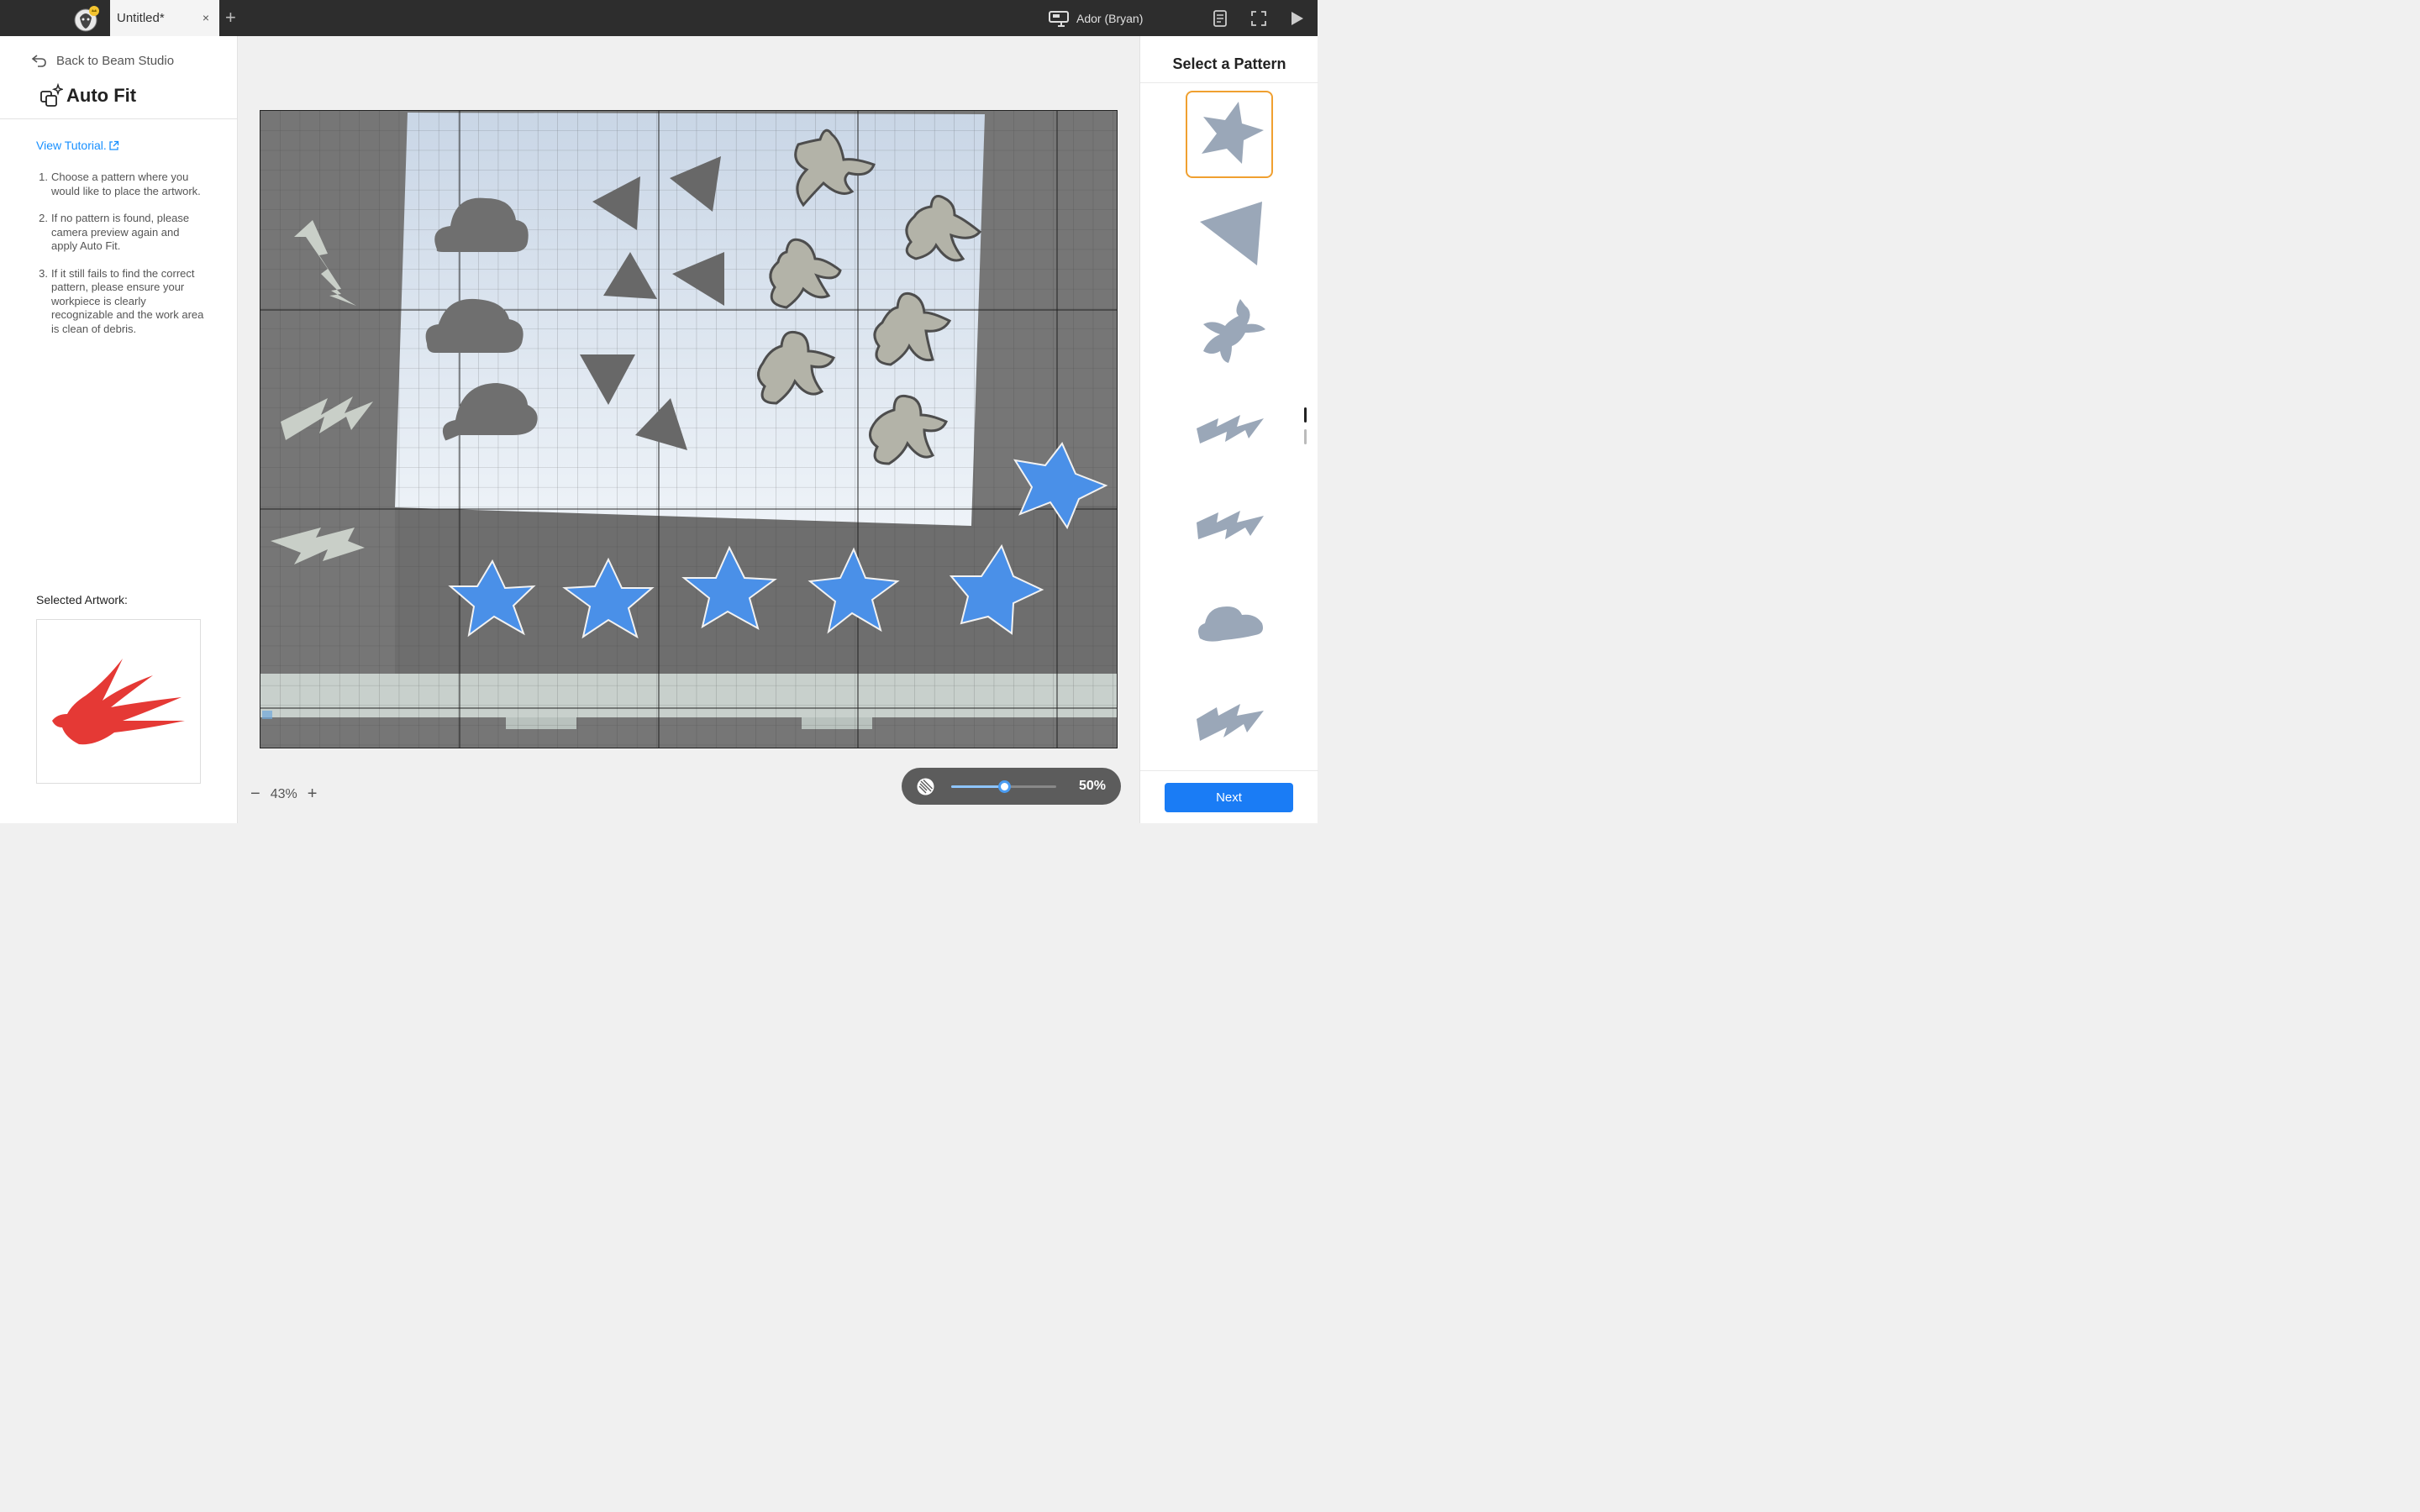  I want to click on pattern-option-star, so click(1229, 134).